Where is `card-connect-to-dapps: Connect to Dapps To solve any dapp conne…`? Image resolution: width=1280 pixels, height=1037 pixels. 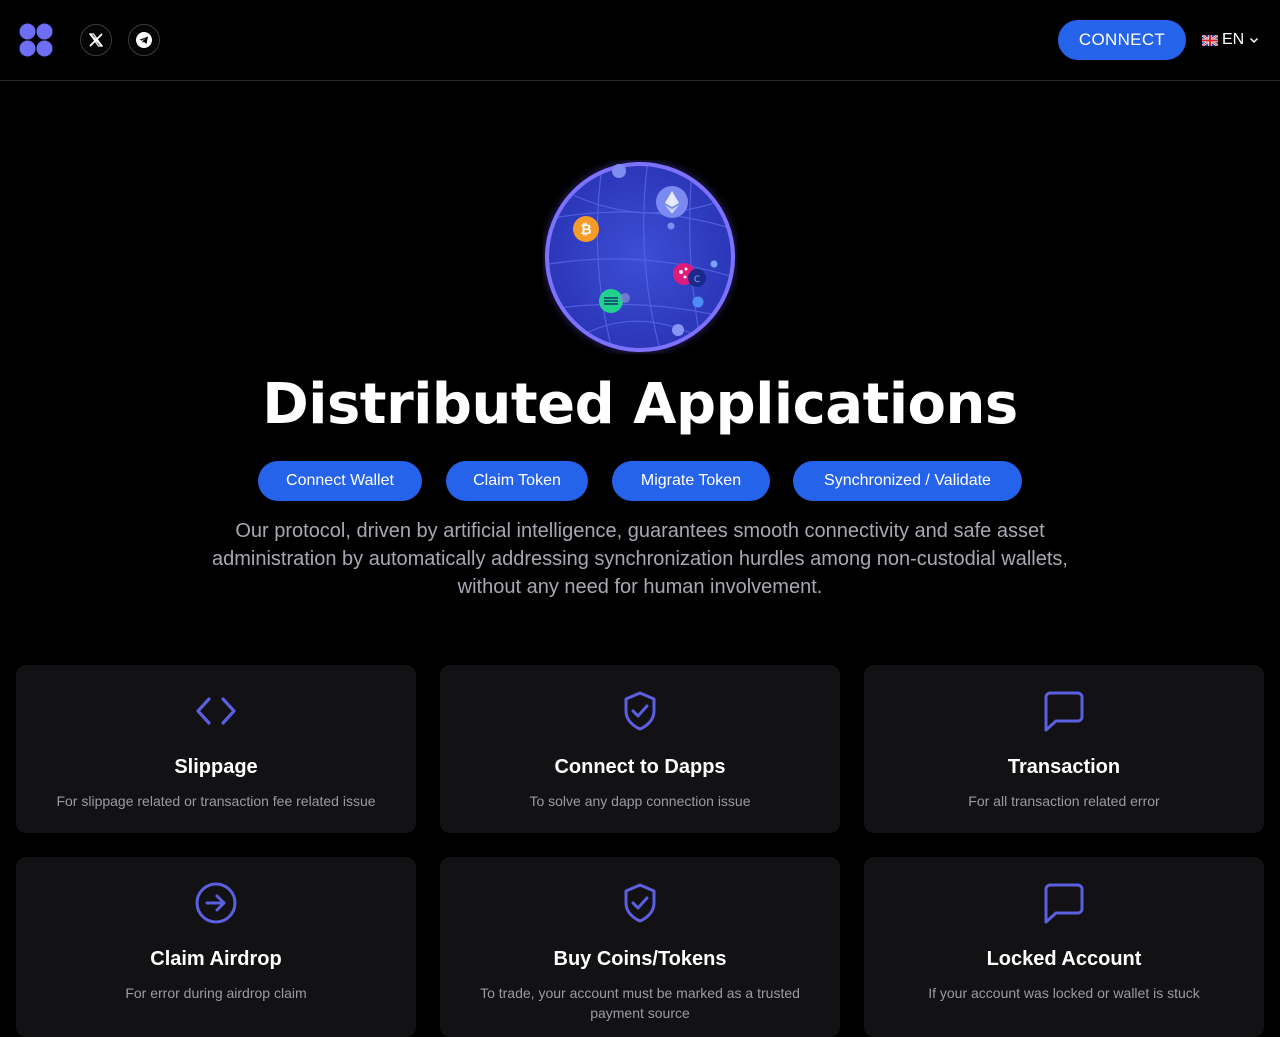
card-connect-to-dapps: Connect to Dapps To solve any dapp conne… is located at coordinates (640, 749).